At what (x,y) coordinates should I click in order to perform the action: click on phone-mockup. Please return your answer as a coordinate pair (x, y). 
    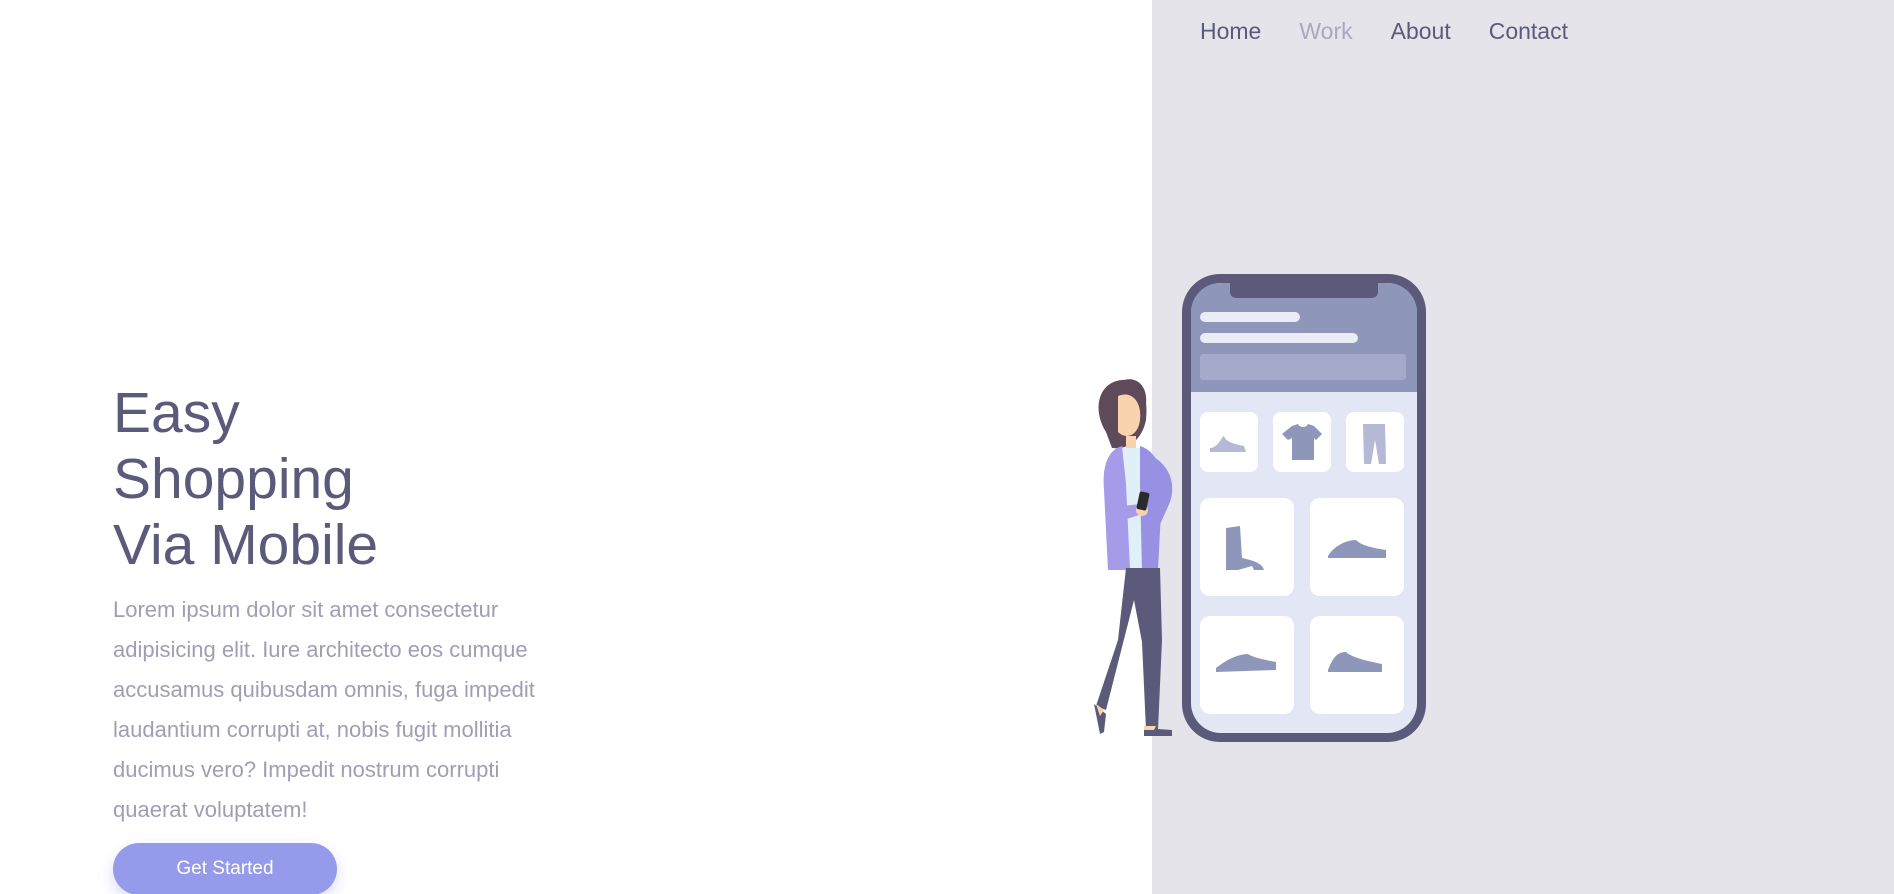
    Looking at the image, I should click on (1304, 508).